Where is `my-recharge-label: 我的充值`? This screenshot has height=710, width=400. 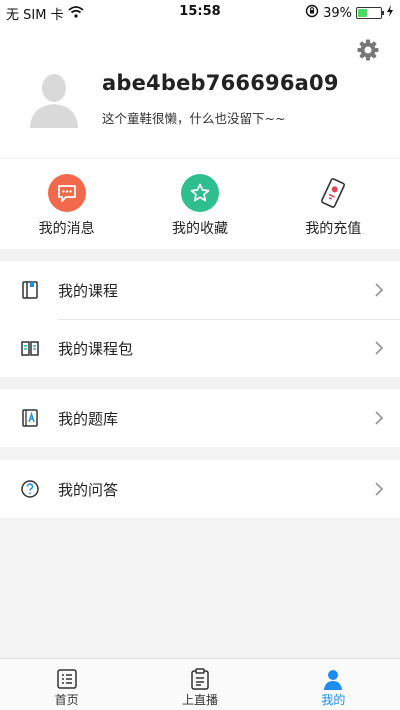
my-recharge-label: 我的充值 is located at coordinates (333, 229).